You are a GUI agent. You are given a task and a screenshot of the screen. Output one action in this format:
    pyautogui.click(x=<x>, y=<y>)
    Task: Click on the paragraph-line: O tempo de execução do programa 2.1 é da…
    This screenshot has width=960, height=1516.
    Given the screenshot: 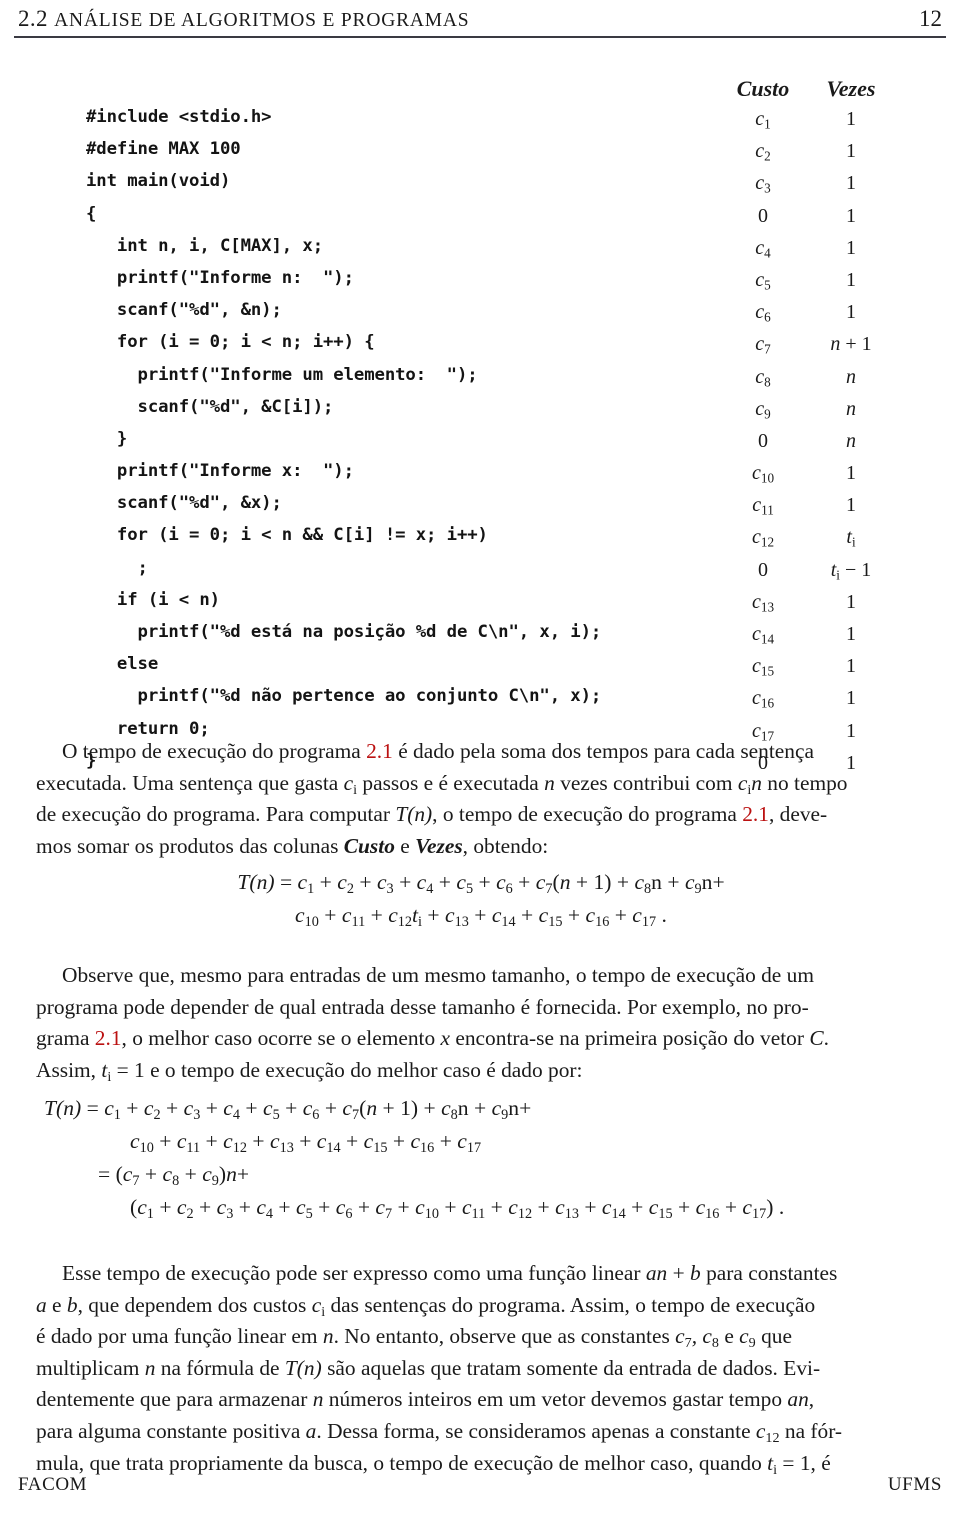 What is the action you would take?
    pyautogui.click(x=438, y=751)
    